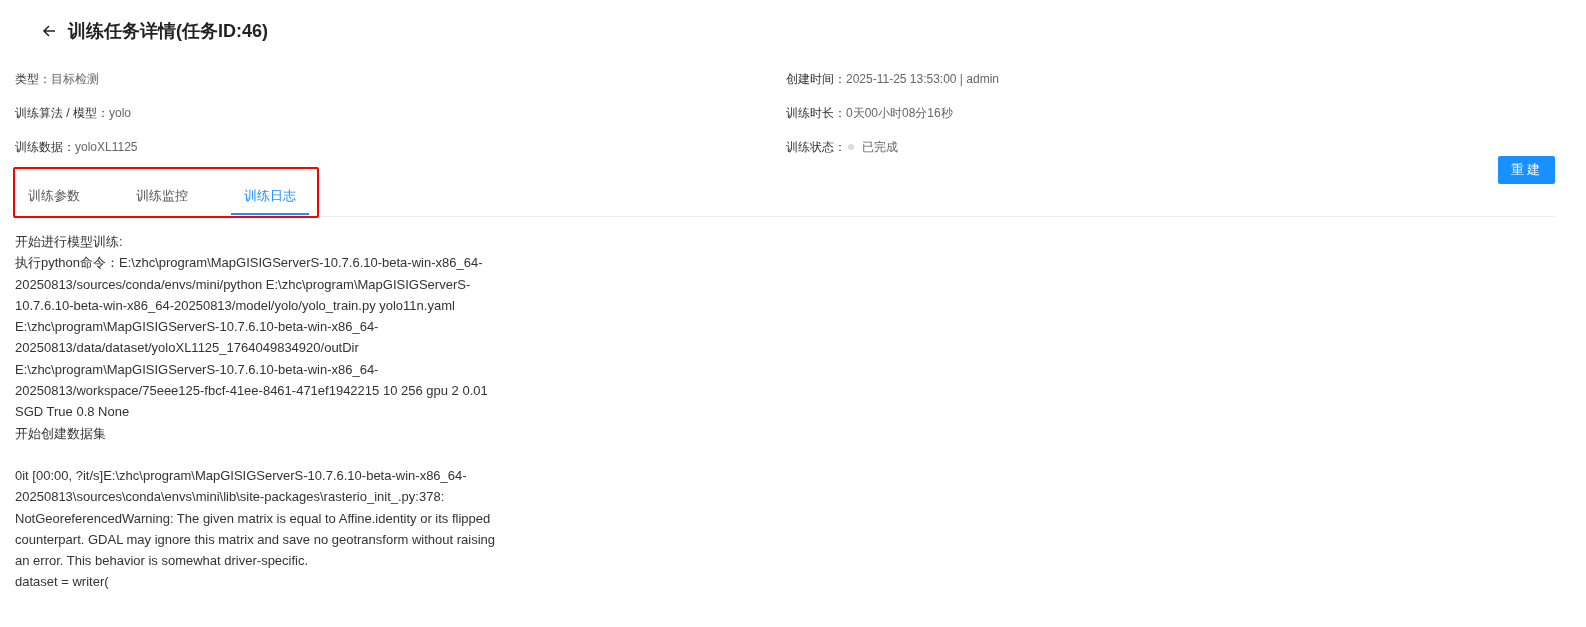  I want to click on field-label: 训练数据：, so click(45, 147).